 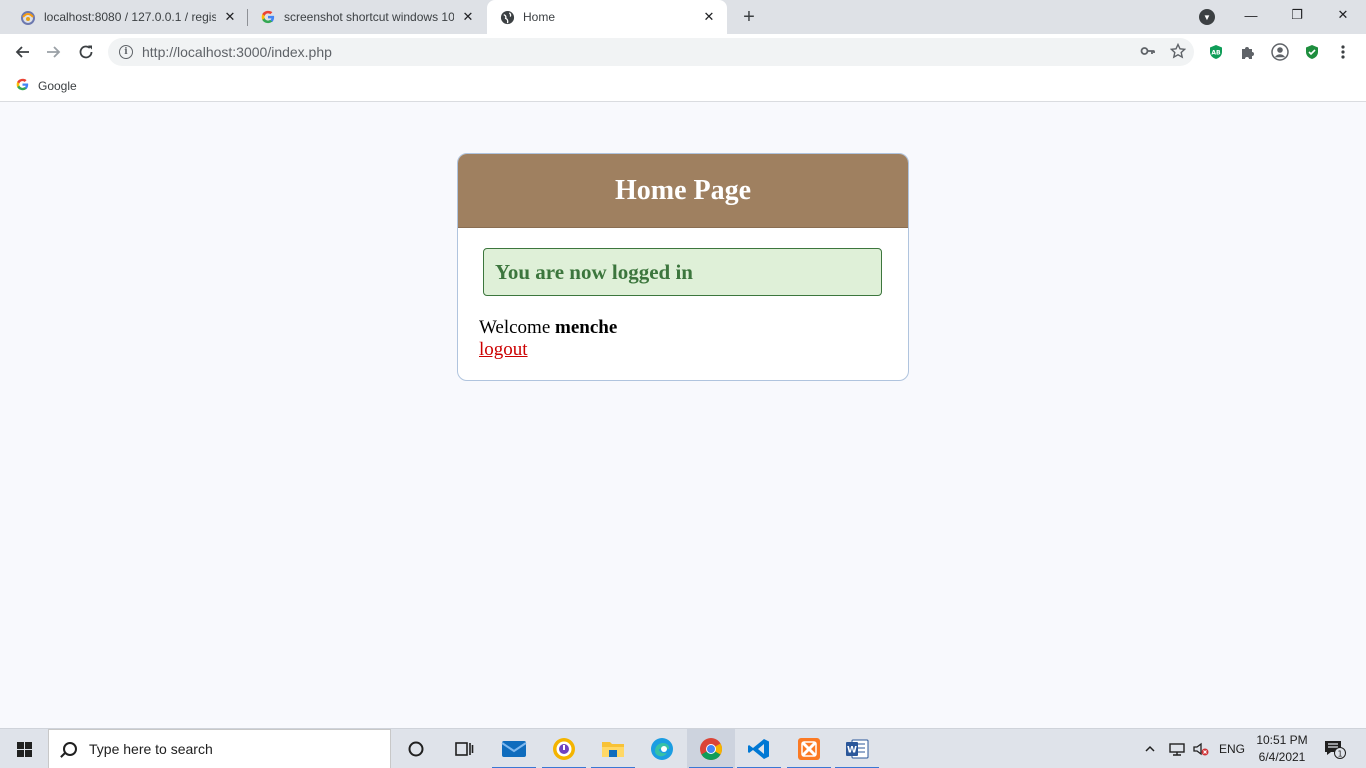 I want to click on mail-app-icon, so click(x=514, y=748).